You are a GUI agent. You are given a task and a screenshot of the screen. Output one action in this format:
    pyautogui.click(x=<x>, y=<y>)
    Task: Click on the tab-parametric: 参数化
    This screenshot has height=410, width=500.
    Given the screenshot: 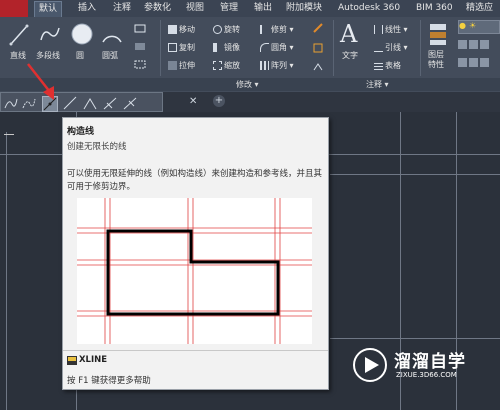 What is the action you would take?
    pyautogui.click(x=157, y=8)
    